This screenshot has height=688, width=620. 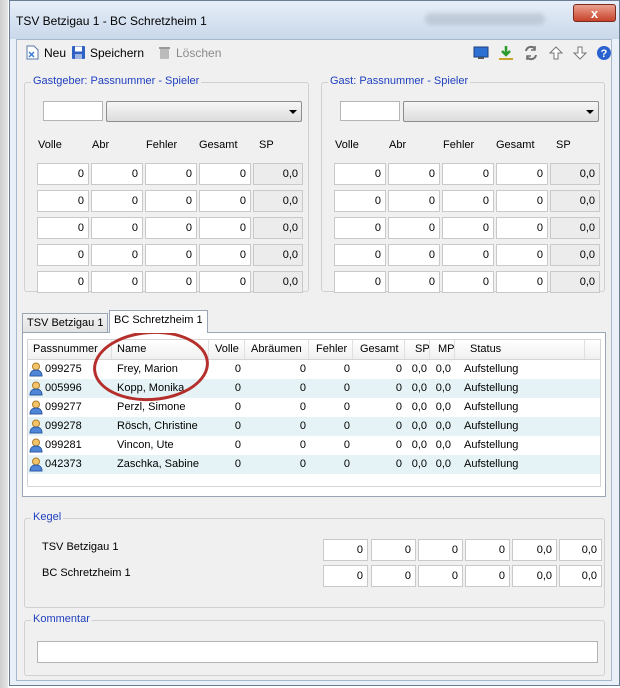 I want to click on table-row: 099275 Frey, Marion 0 0 0 0 0,0 0,0 Aufstellung, so click(x=314, y=369).